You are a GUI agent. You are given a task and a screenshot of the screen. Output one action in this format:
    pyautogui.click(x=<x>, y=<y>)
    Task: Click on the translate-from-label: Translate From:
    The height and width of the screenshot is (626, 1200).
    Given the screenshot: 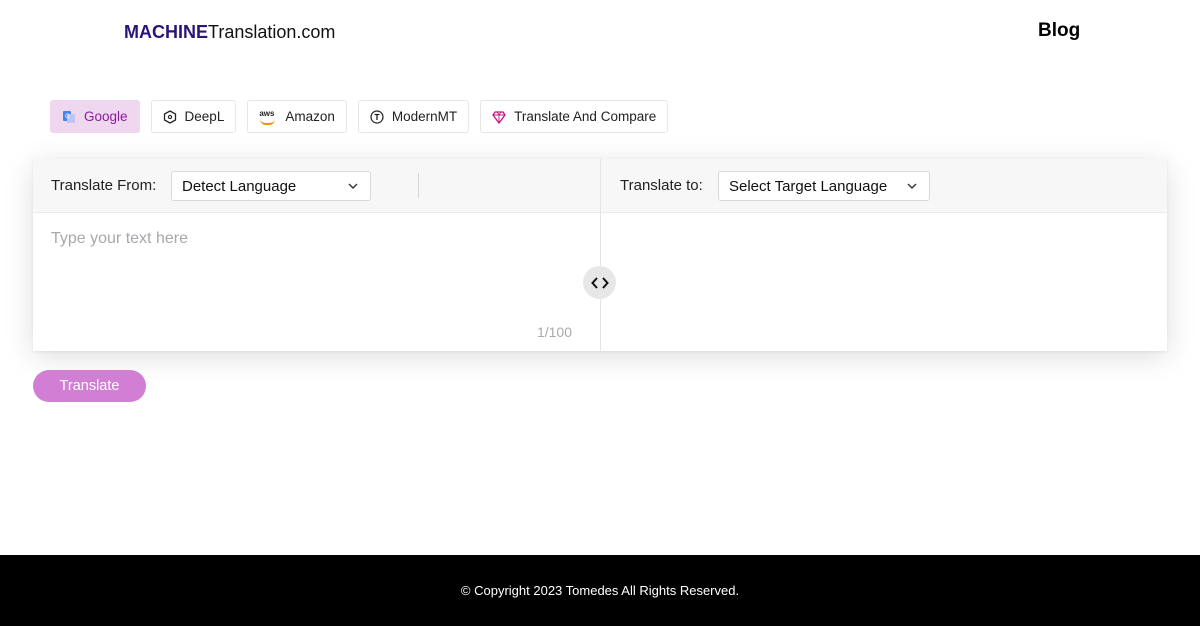 What is the action you would take?
    pyautogui.click(x=104, y=185)
    